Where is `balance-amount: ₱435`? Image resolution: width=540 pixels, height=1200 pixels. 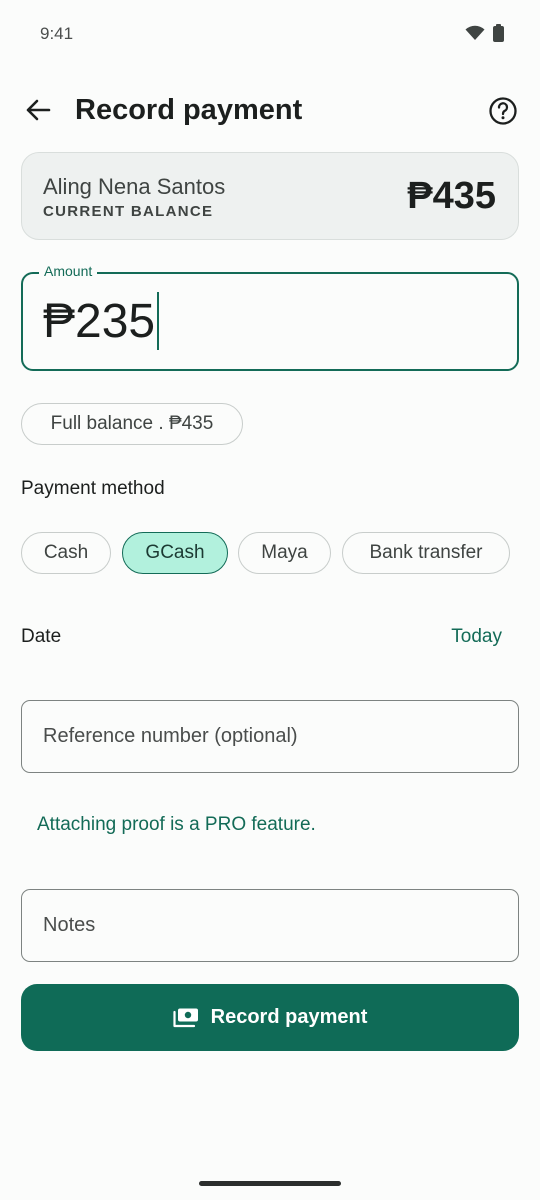 balance-amount: ₱435 is located at coordinates (451, 196).